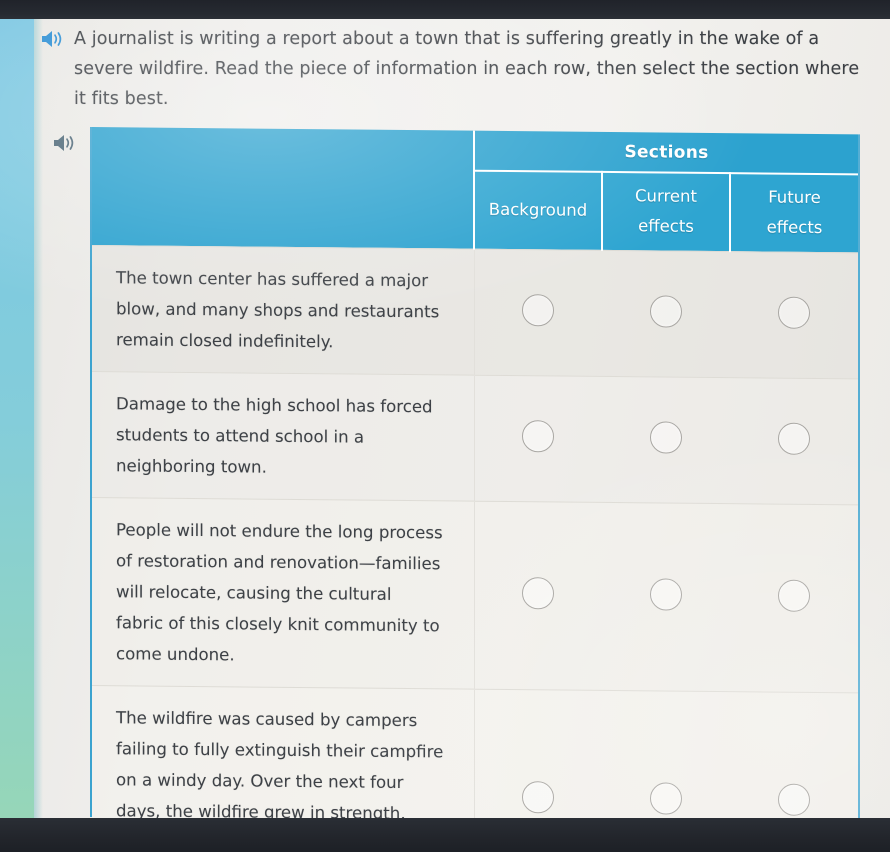 Image resolution: width=890 pixels, height=852 pixels. Describe the element at coordinates (283, 188) in the screenshot. I see `statement-column-header` at that location.